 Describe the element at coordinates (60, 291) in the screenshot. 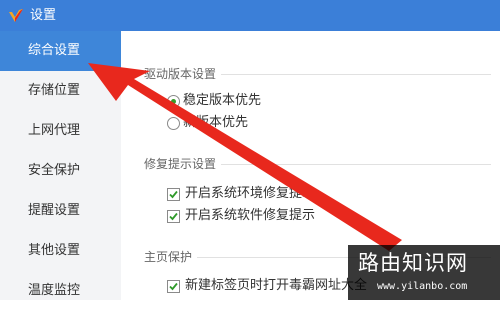

I see `sidebar-item-temperature: 温度监控` at that location.